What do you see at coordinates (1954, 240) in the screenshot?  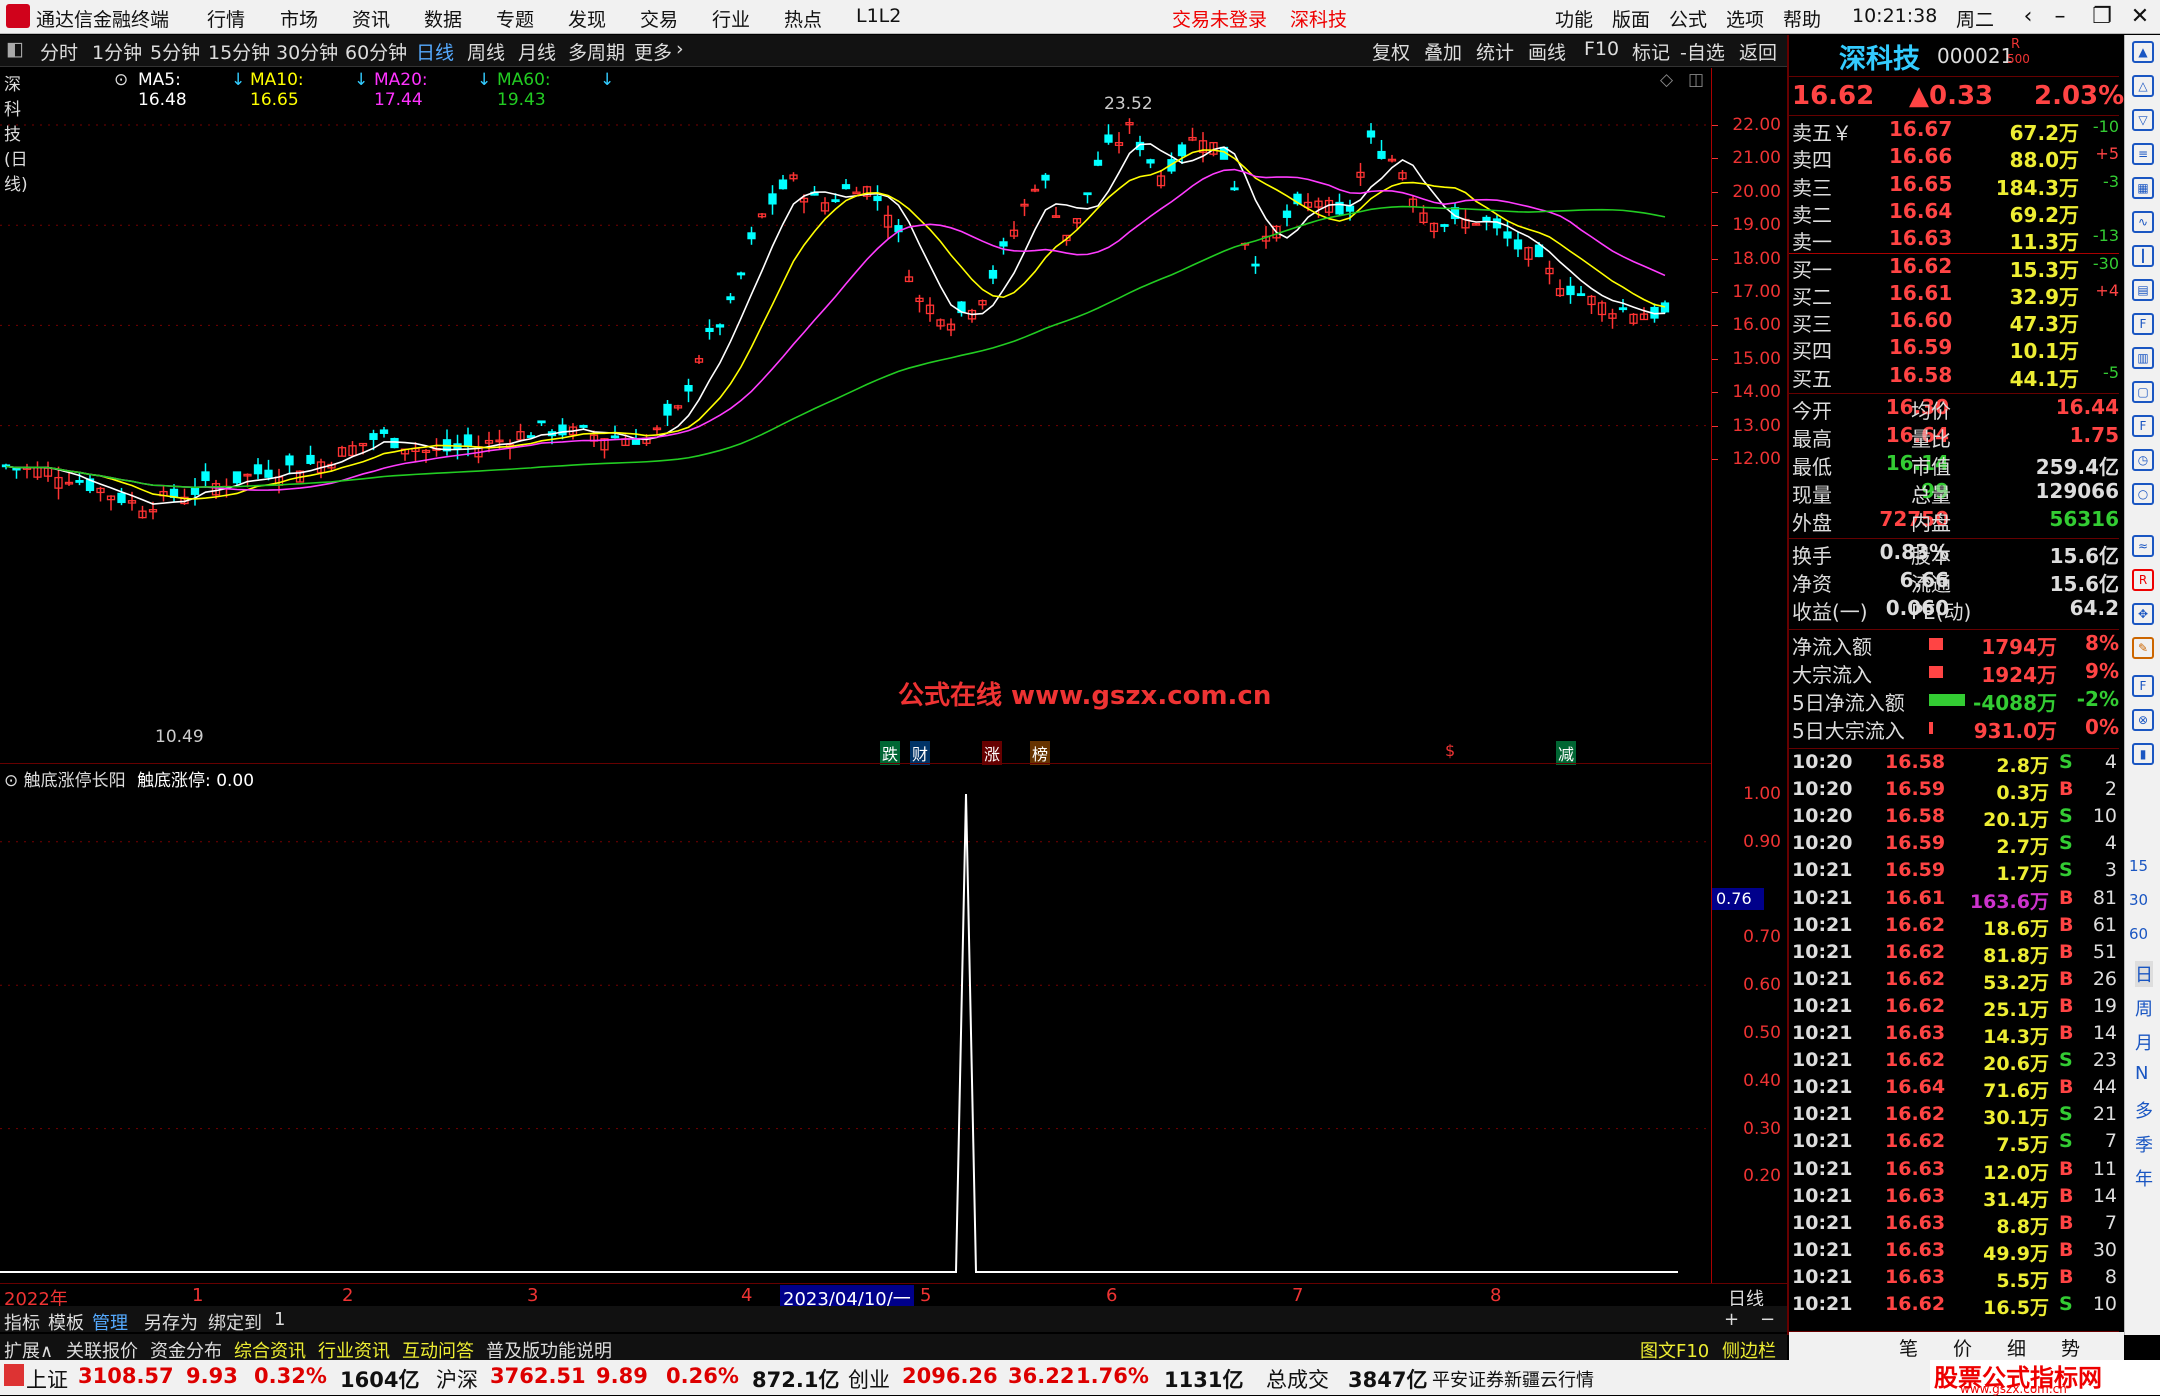 I see `ask-row: 卖一 16.63 11.3万 -13` at bounding box center [1954, 240].